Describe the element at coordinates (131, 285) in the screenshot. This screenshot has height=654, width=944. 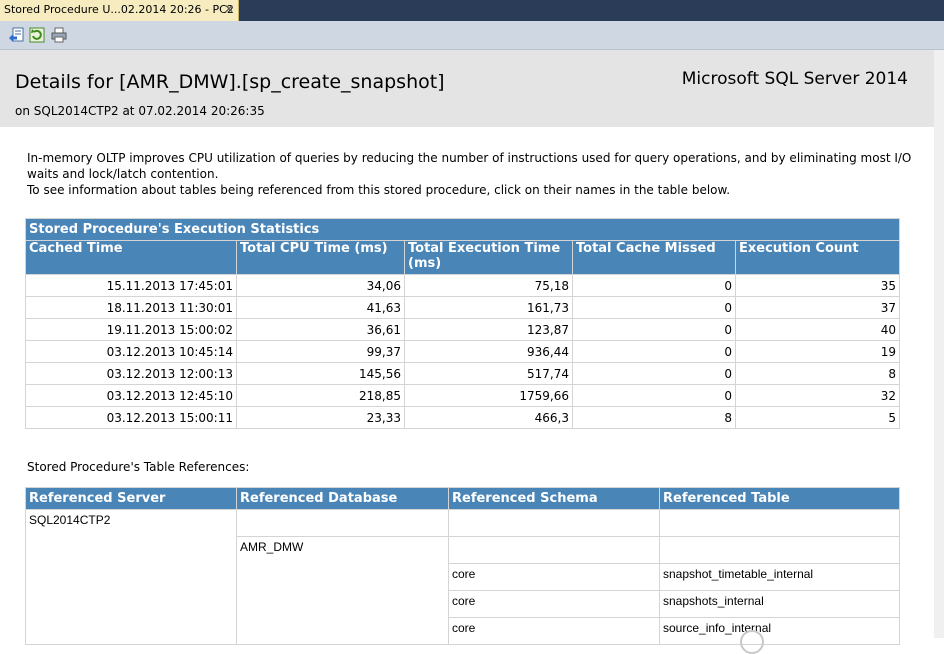
I see `cached-time-cell: 15.11.2013 17:45:01` at that location.